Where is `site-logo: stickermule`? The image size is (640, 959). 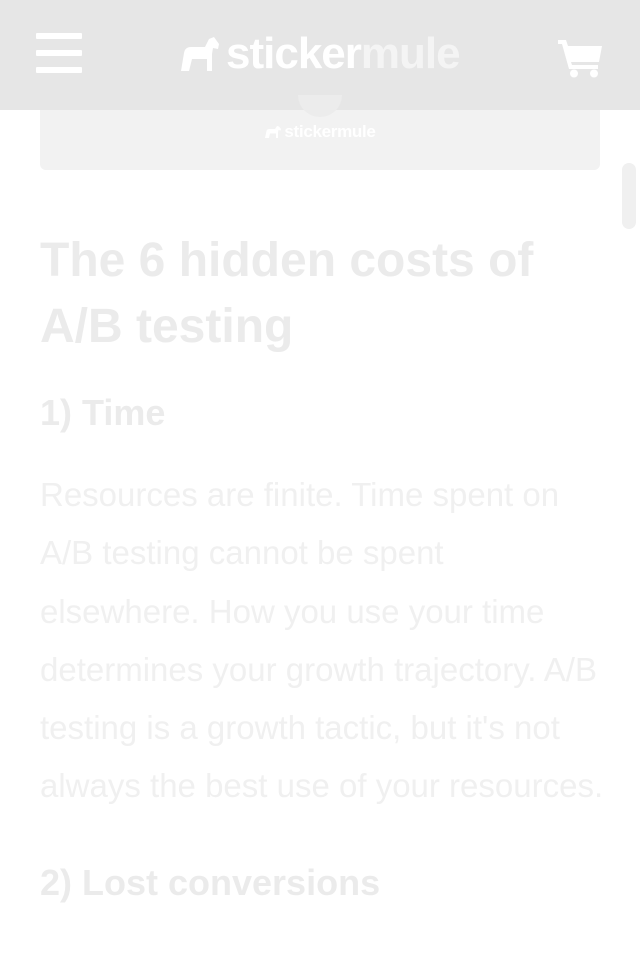 site-logo: stickermule is located at coordinates (319, 54).